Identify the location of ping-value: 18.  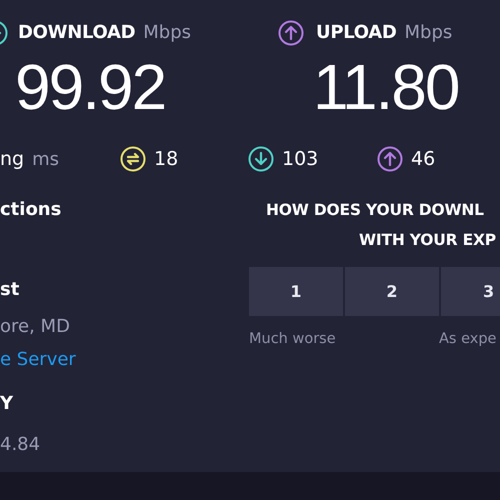
(166, 159).